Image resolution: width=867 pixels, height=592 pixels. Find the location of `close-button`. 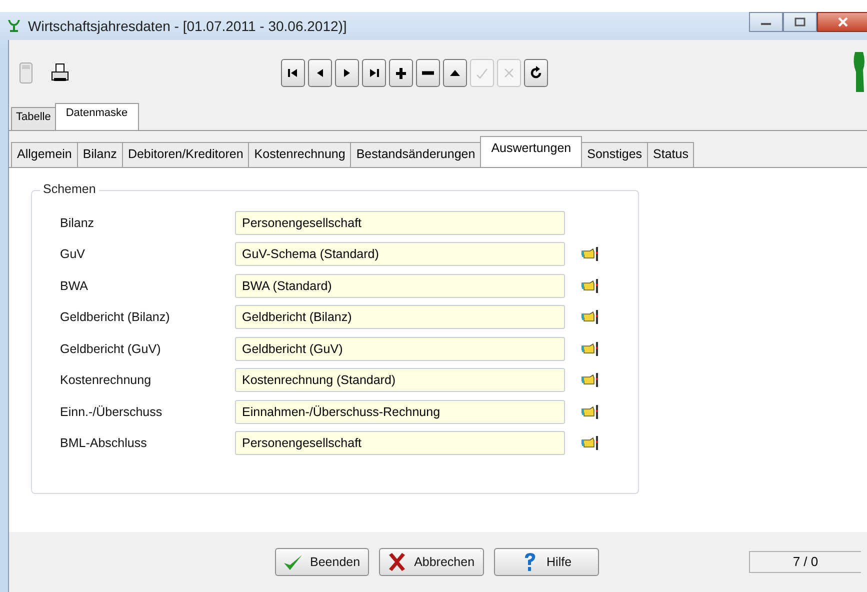

close-button is located at coordinates (842, 22).